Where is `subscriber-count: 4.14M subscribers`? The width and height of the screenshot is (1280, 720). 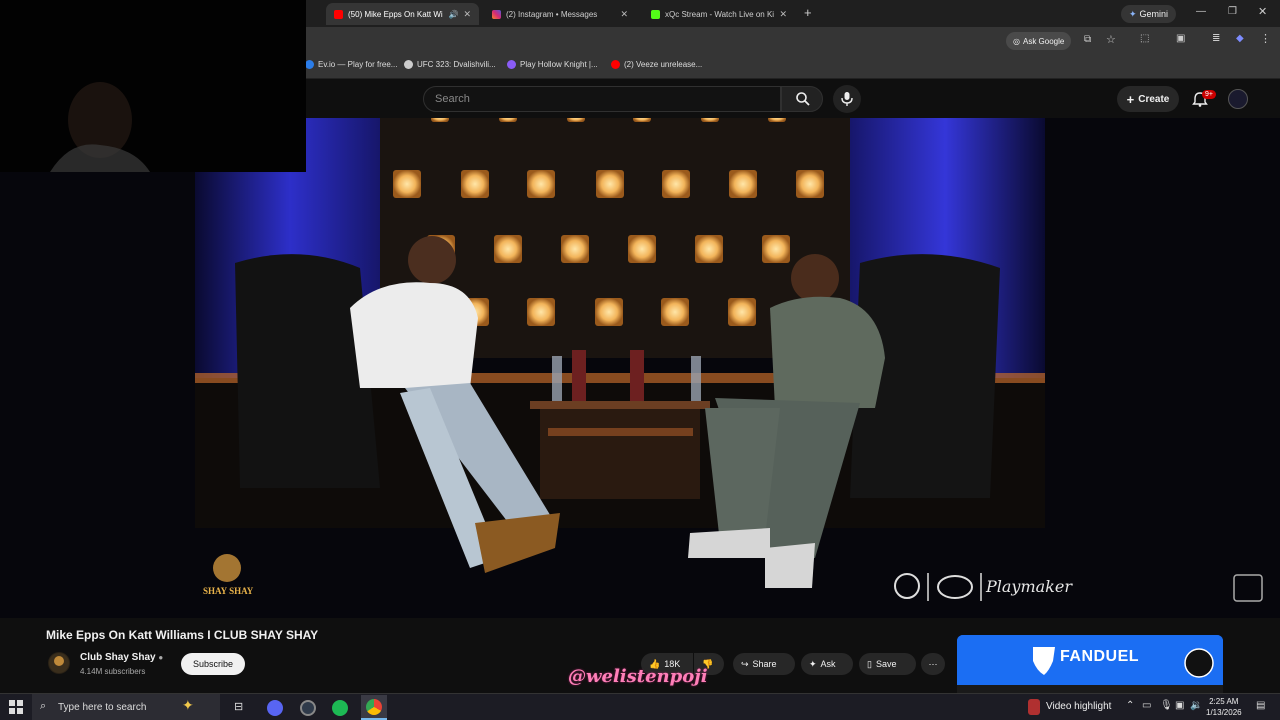
subscriber-count: 4.14M subscribers is located at coordinates (113, 671).